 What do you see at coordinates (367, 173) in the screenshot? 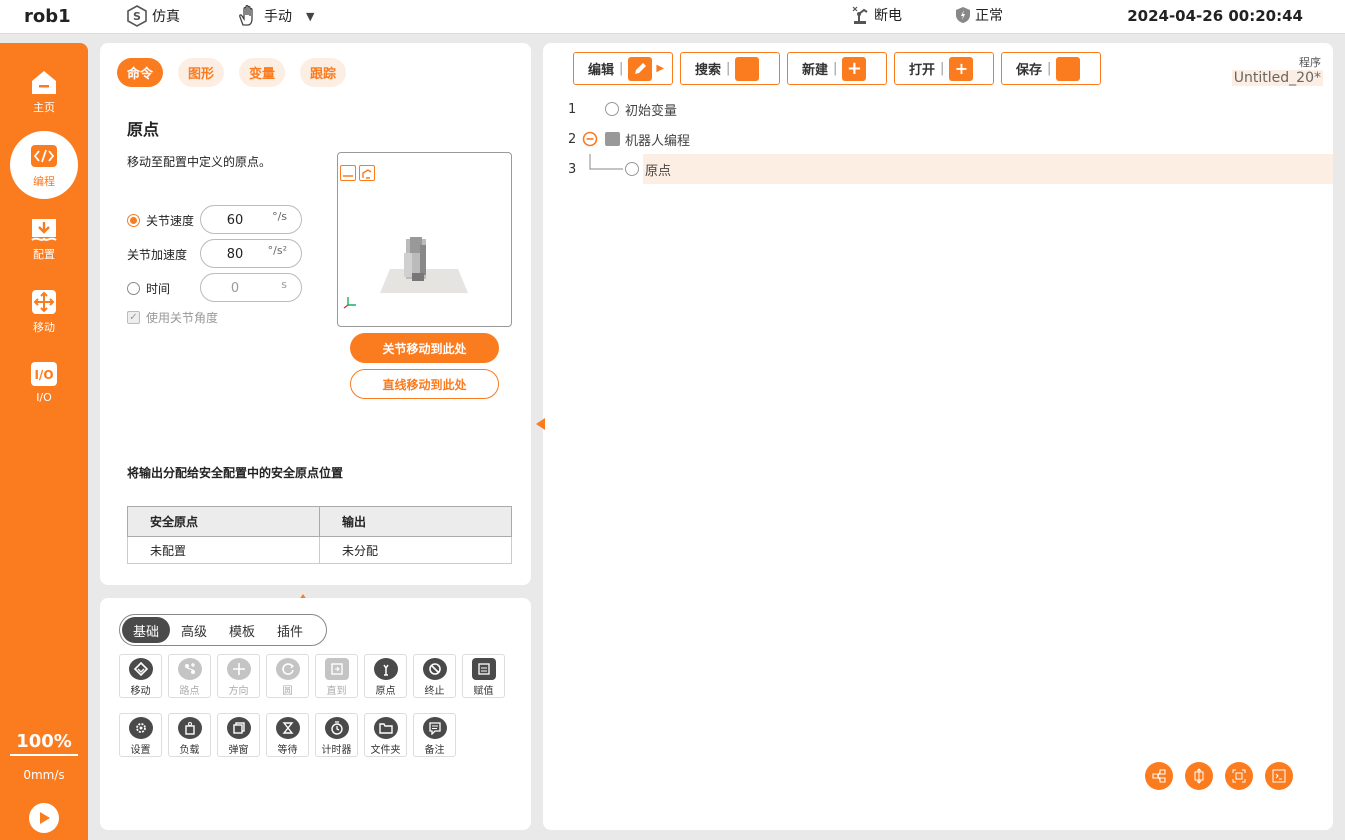
I see `preview-robot-icon` at bounding box center [367, 173].